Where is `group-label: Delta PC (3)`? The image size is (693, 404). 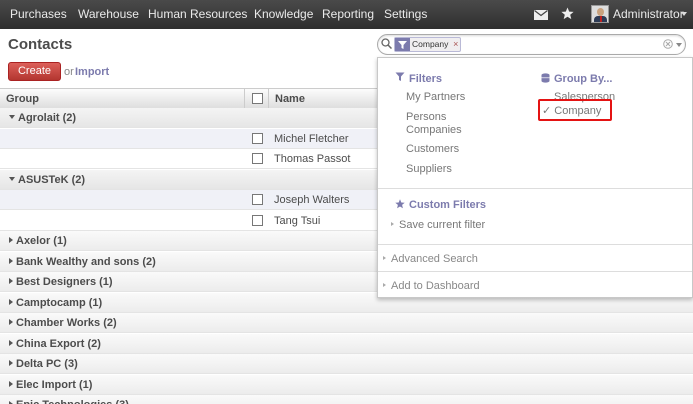 group-label: Delta PC (3) is located at coordinates (43, 364).